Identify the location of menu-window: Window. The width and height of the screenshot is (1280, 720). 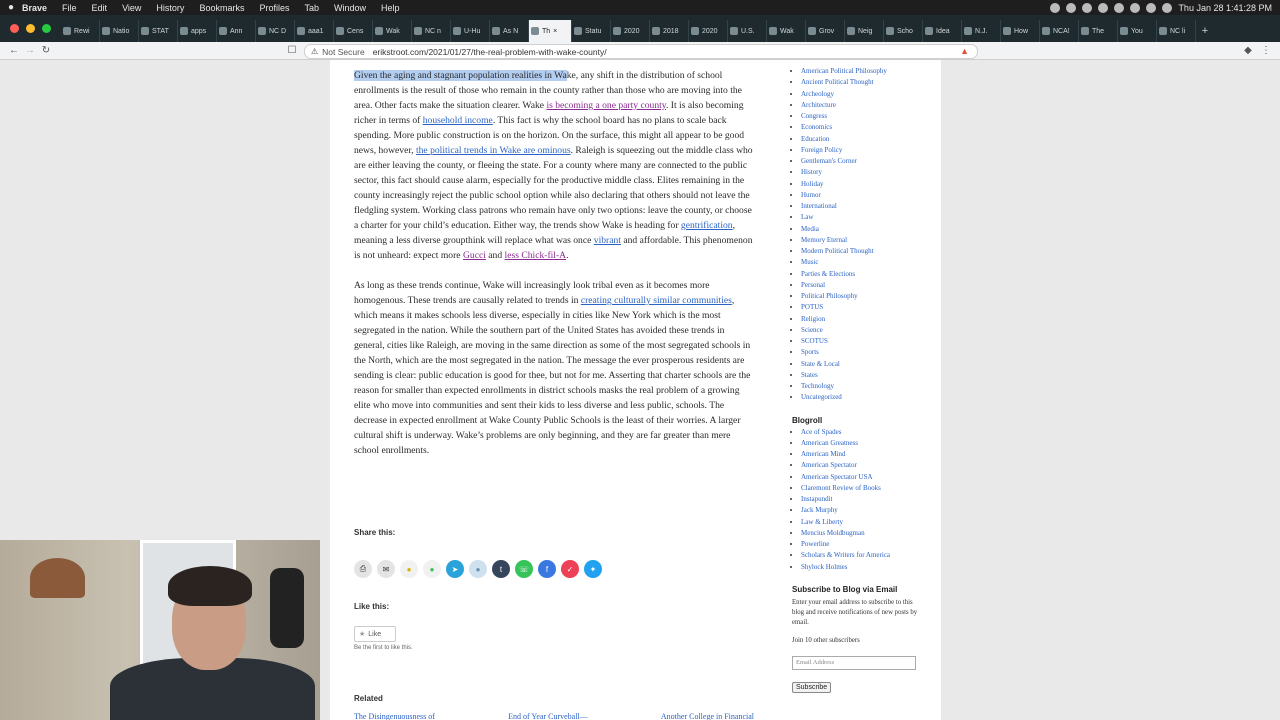
(350, 8).